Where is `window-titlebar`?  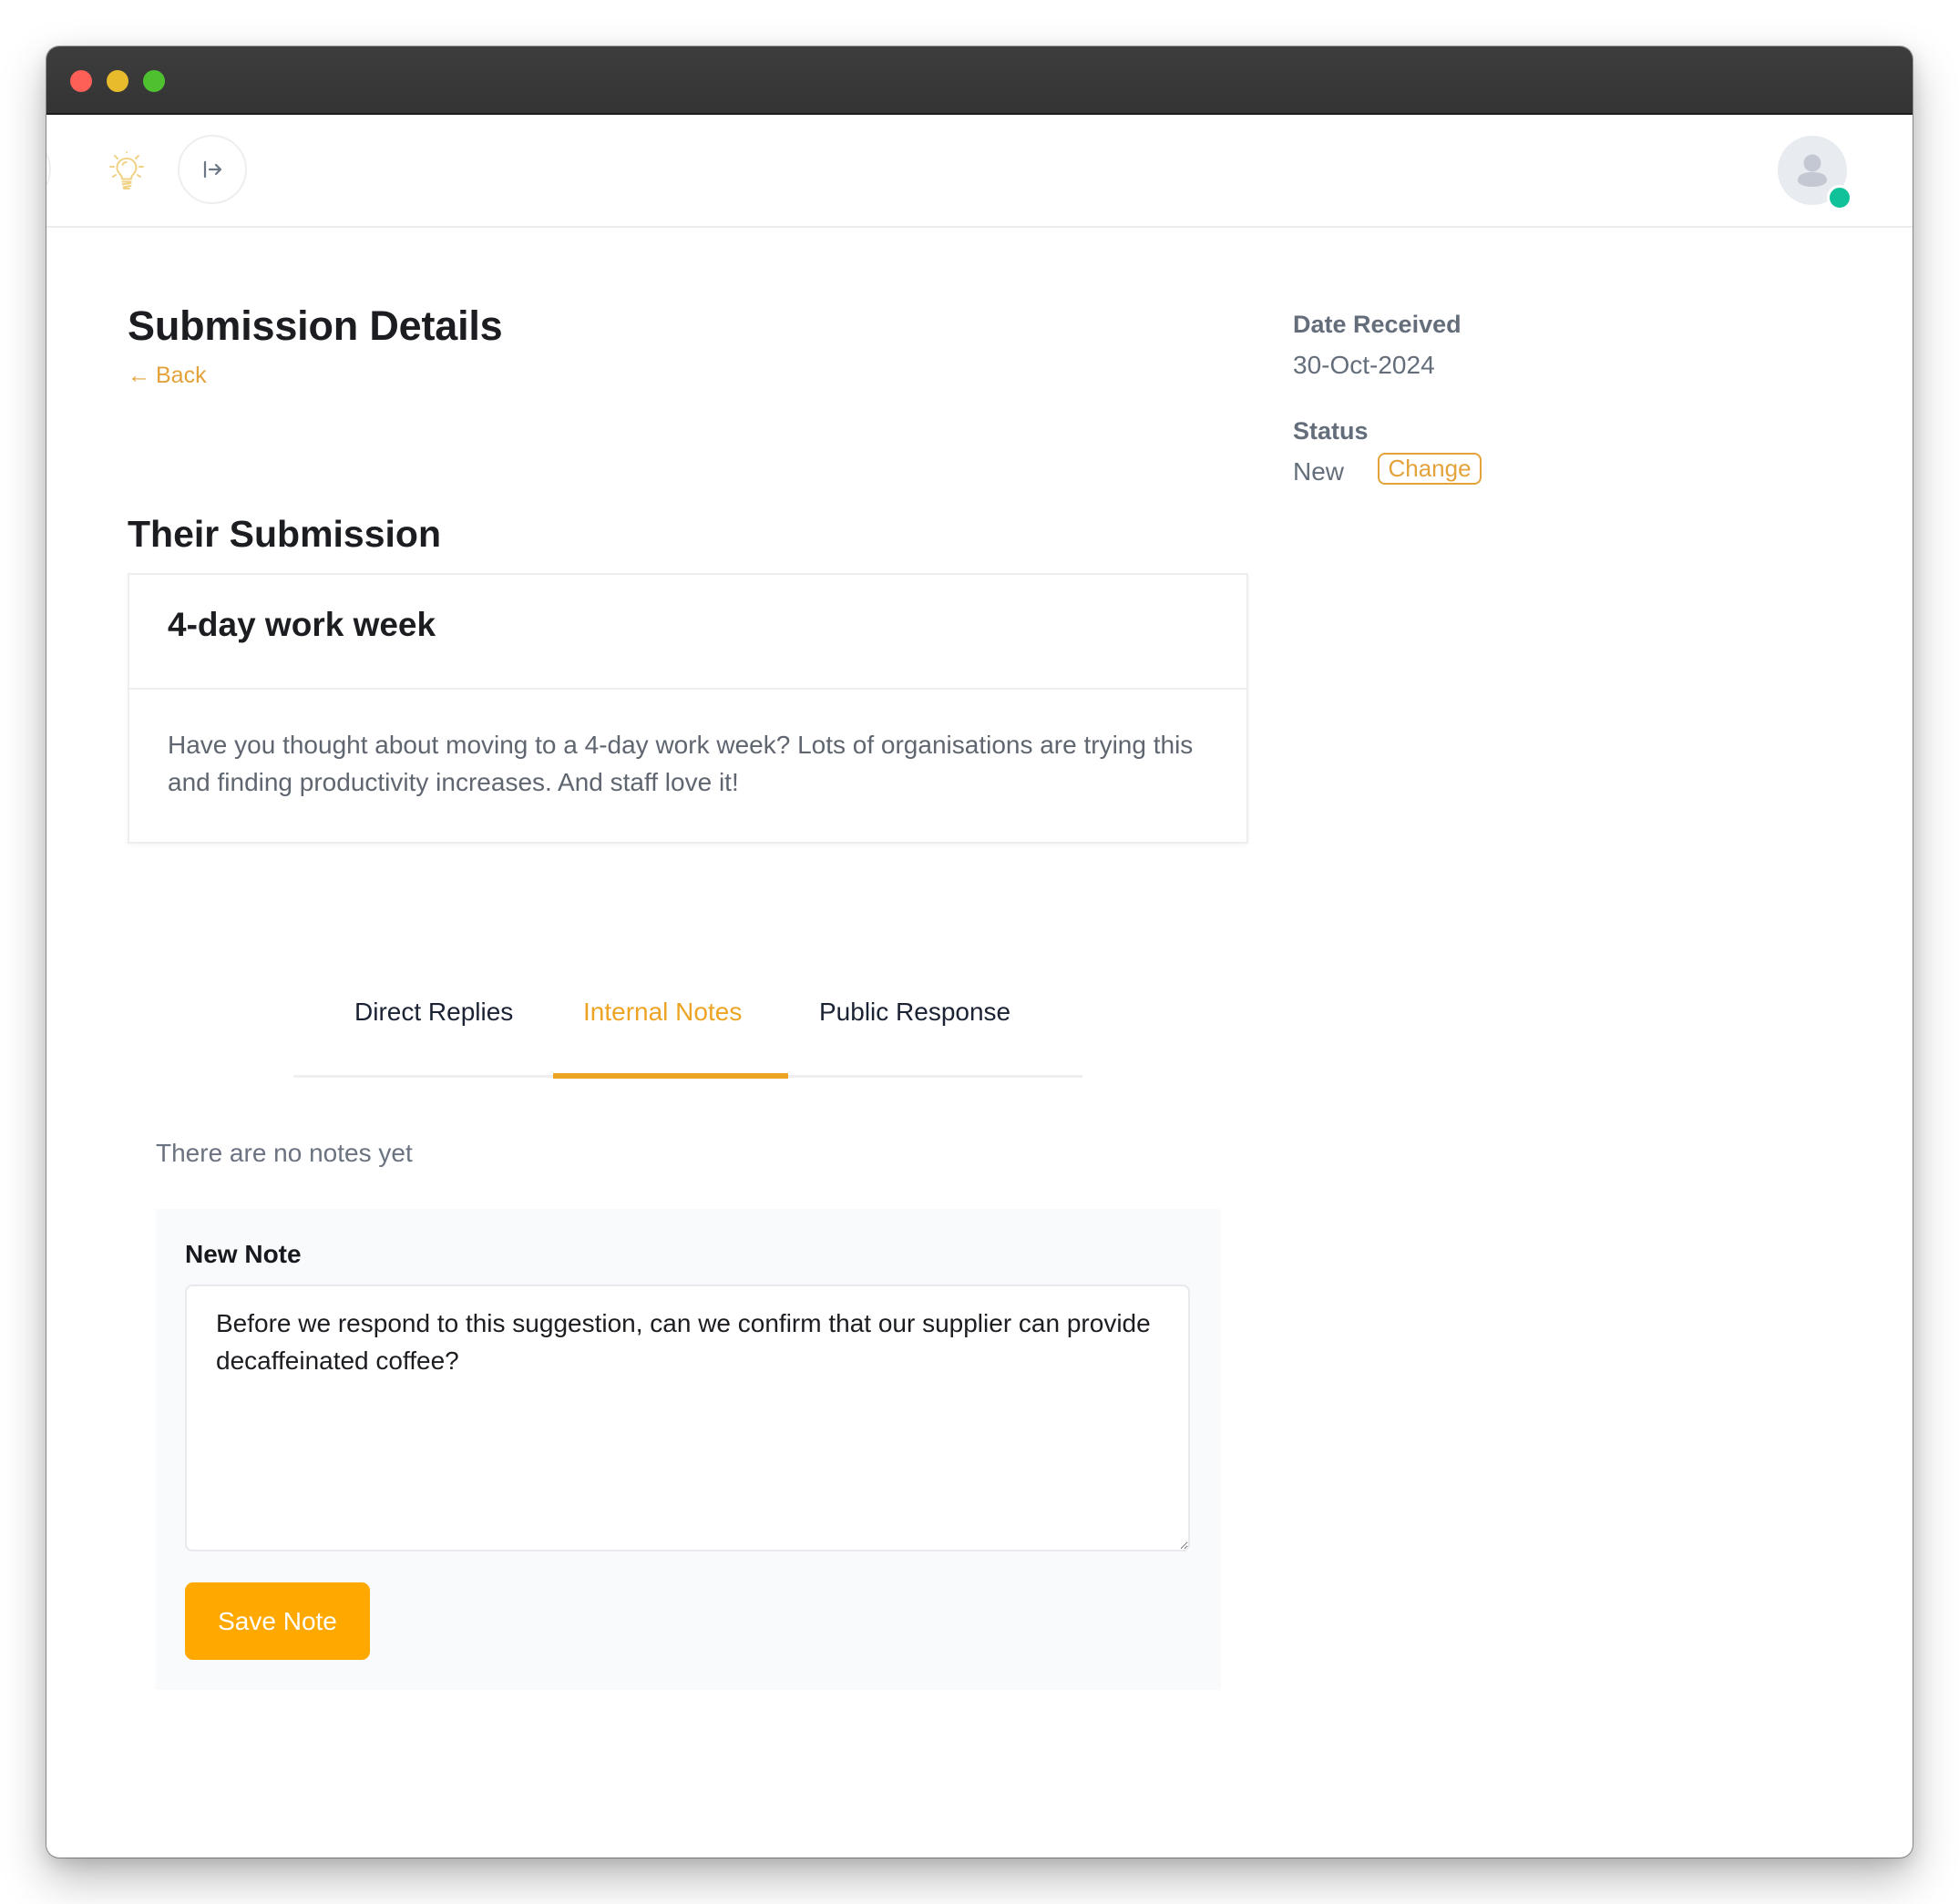
window-titlebar is located at coordinates (980, 81).